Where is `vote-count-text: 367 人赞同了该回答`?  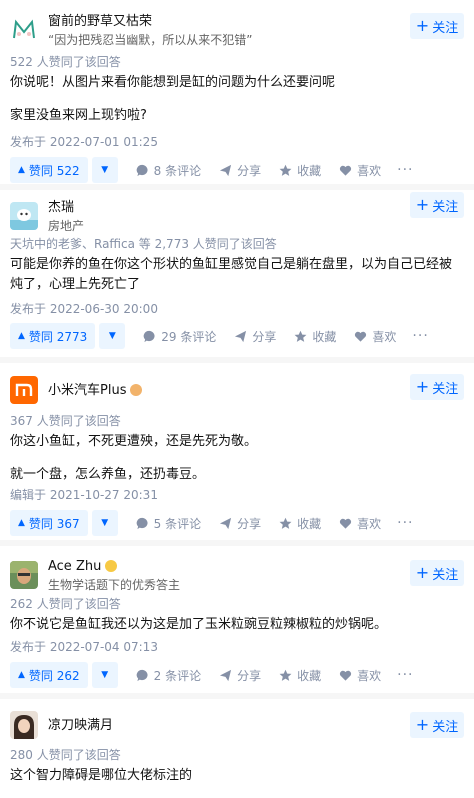 vote-count-text: 367 人赞同了该回答 is located at coordinates (65, 421).